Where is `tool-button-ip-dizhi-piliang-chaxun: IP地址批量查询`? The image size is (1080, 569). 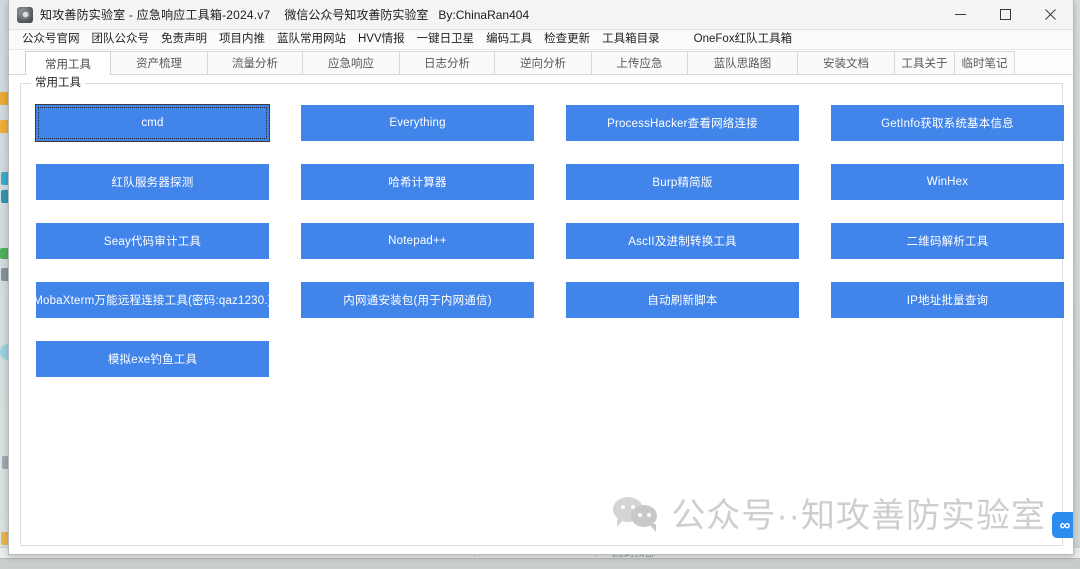 tool-button-ip-dizhi-piliang-chaxun: IP地址批量查询 is located at coordinates (947, 300).